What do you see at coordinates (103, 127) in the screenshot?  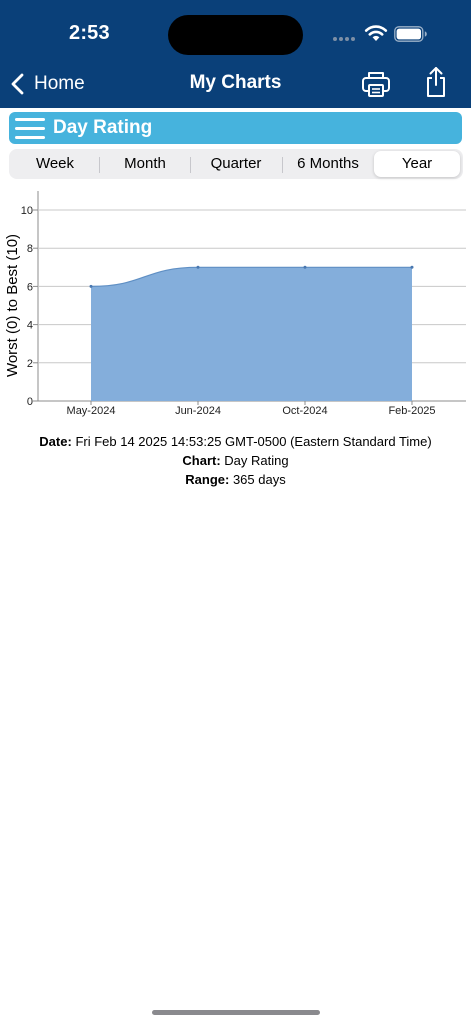 I see `chart-header-title: Day Rating` at bounding box center [103, 127].